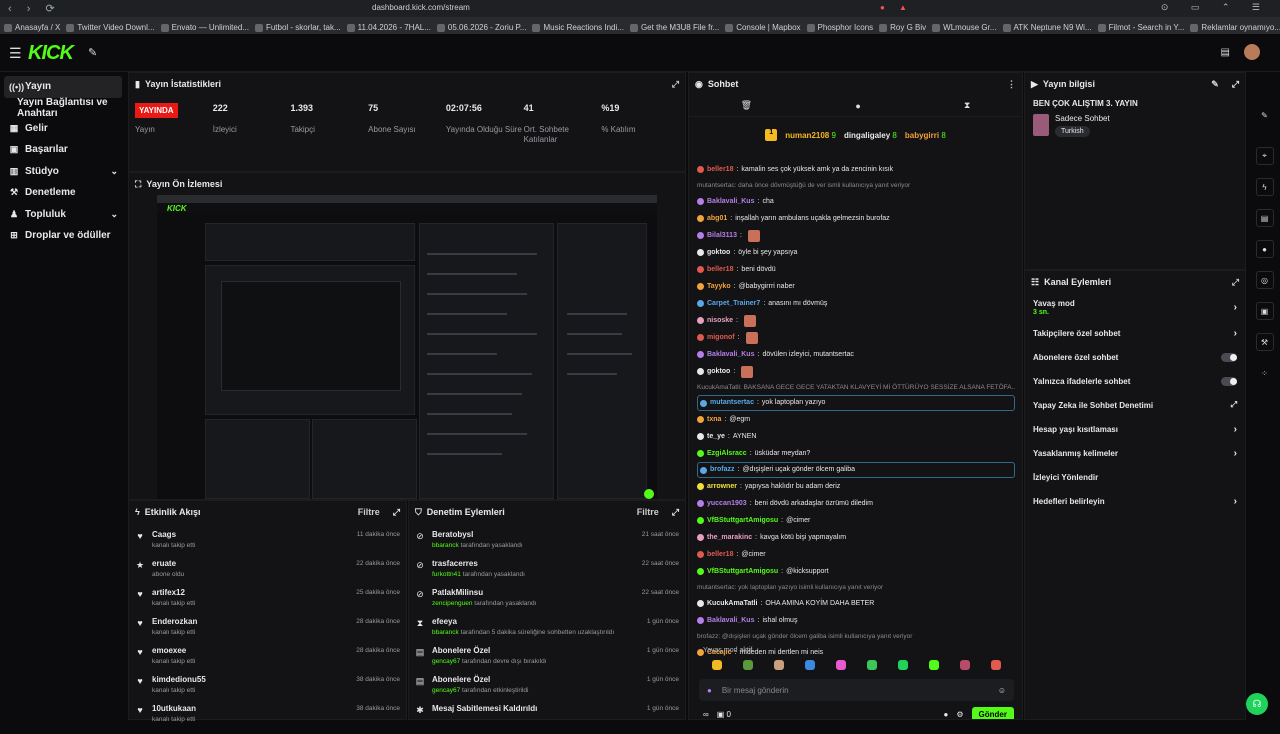 The width and height of the screenshot is (1280, 734). What do you see at coordinates (1264, 187) in the screenshot?
I see `bolt-icon: ϟ` at bounding box center [1264, 187].